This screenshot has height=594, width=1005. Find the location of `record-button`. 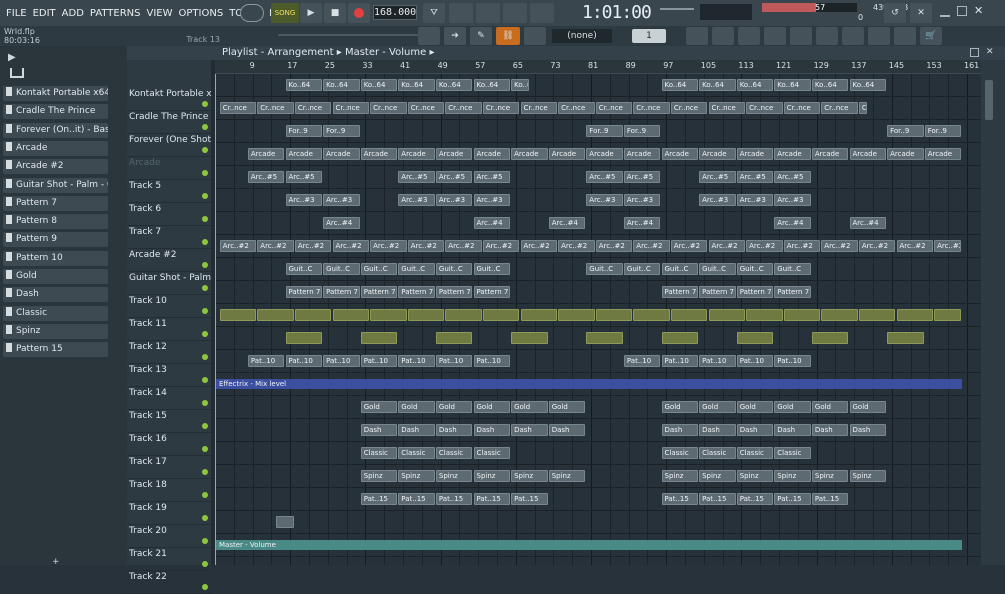

record-button is located at coordinates (359, 13).